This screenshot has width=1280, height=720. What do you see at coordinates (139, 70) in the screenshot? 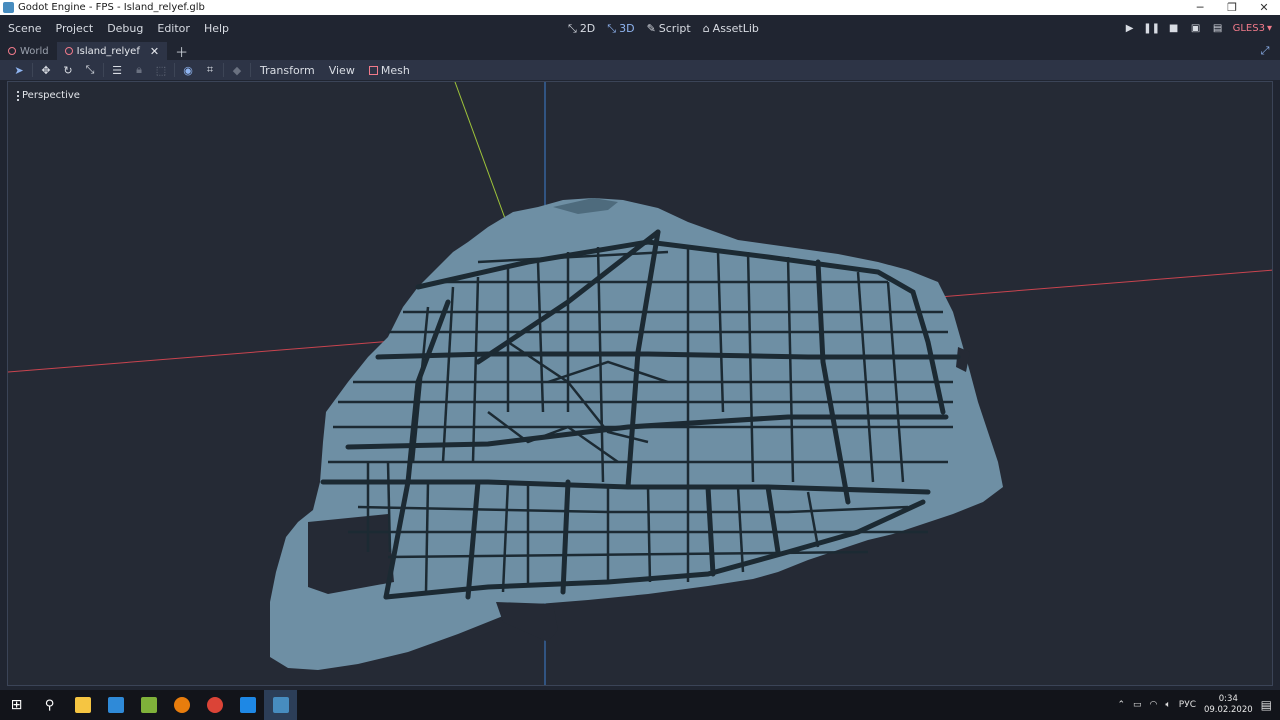
I see `lock-icon: 🔒︎` at bounding box center [139, 70].